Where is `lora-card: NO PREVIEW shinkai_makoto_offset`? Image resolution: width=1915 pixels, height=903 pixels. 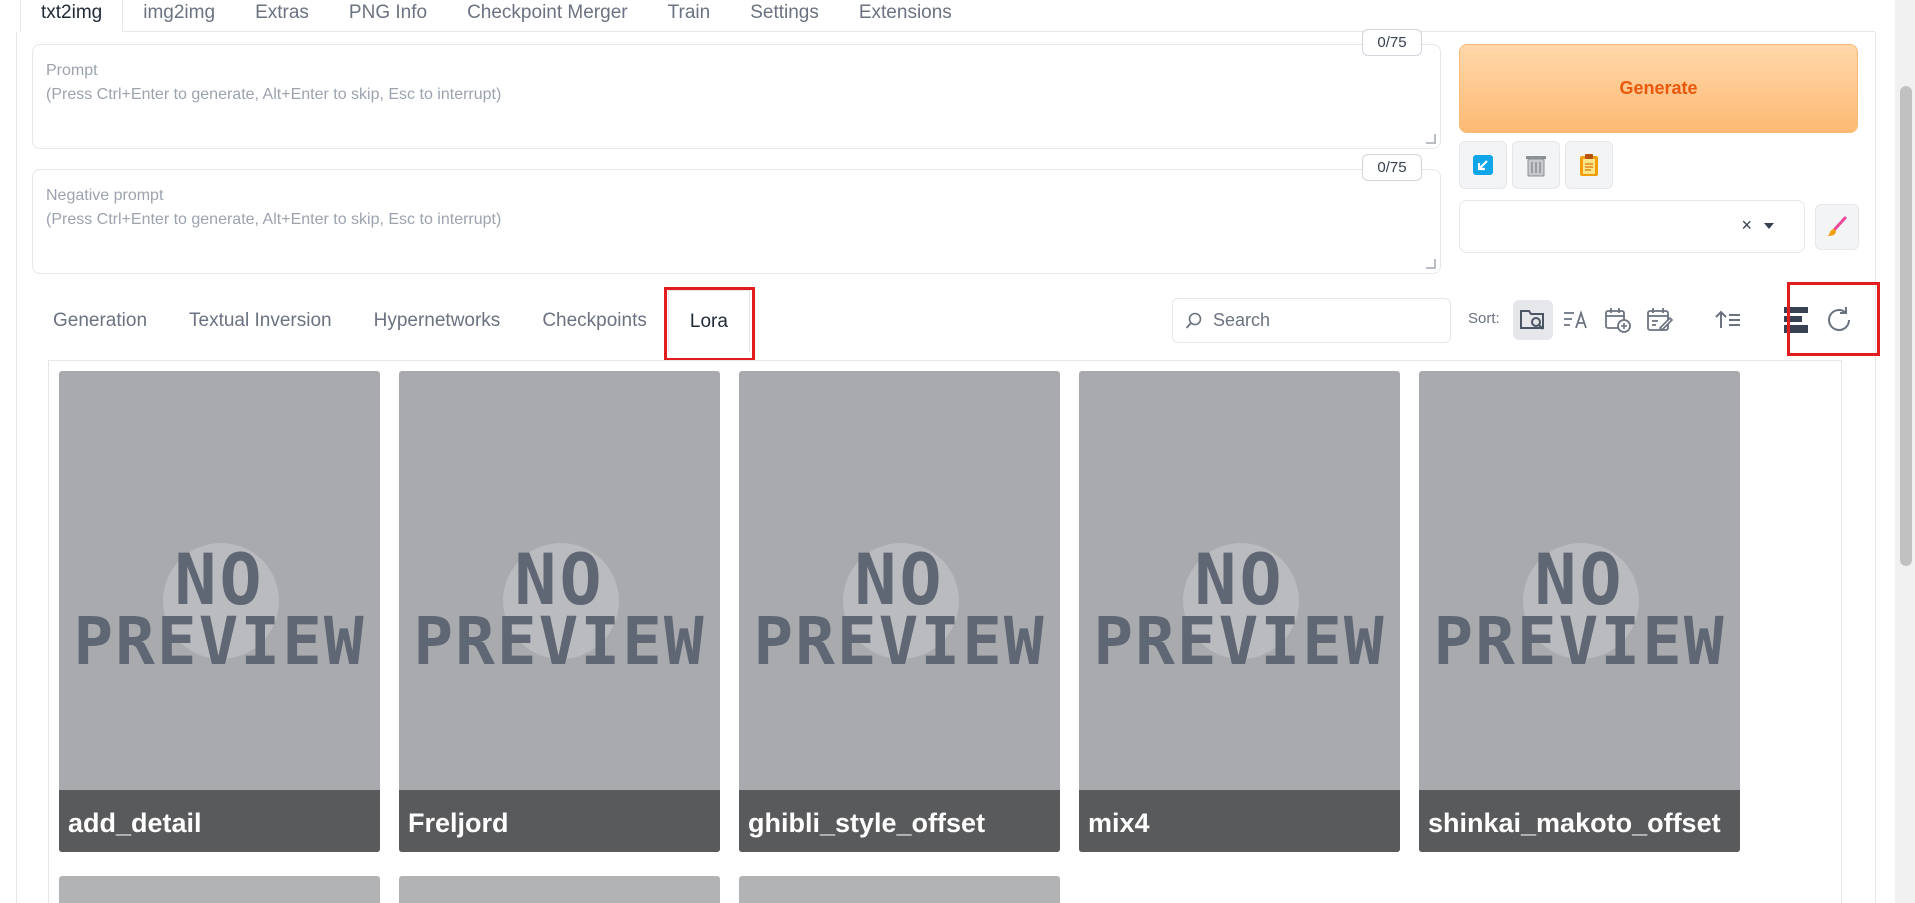
lora-card: NO PREVIEW shinkai_makoto_offset is located at coordinates (1579, 611).